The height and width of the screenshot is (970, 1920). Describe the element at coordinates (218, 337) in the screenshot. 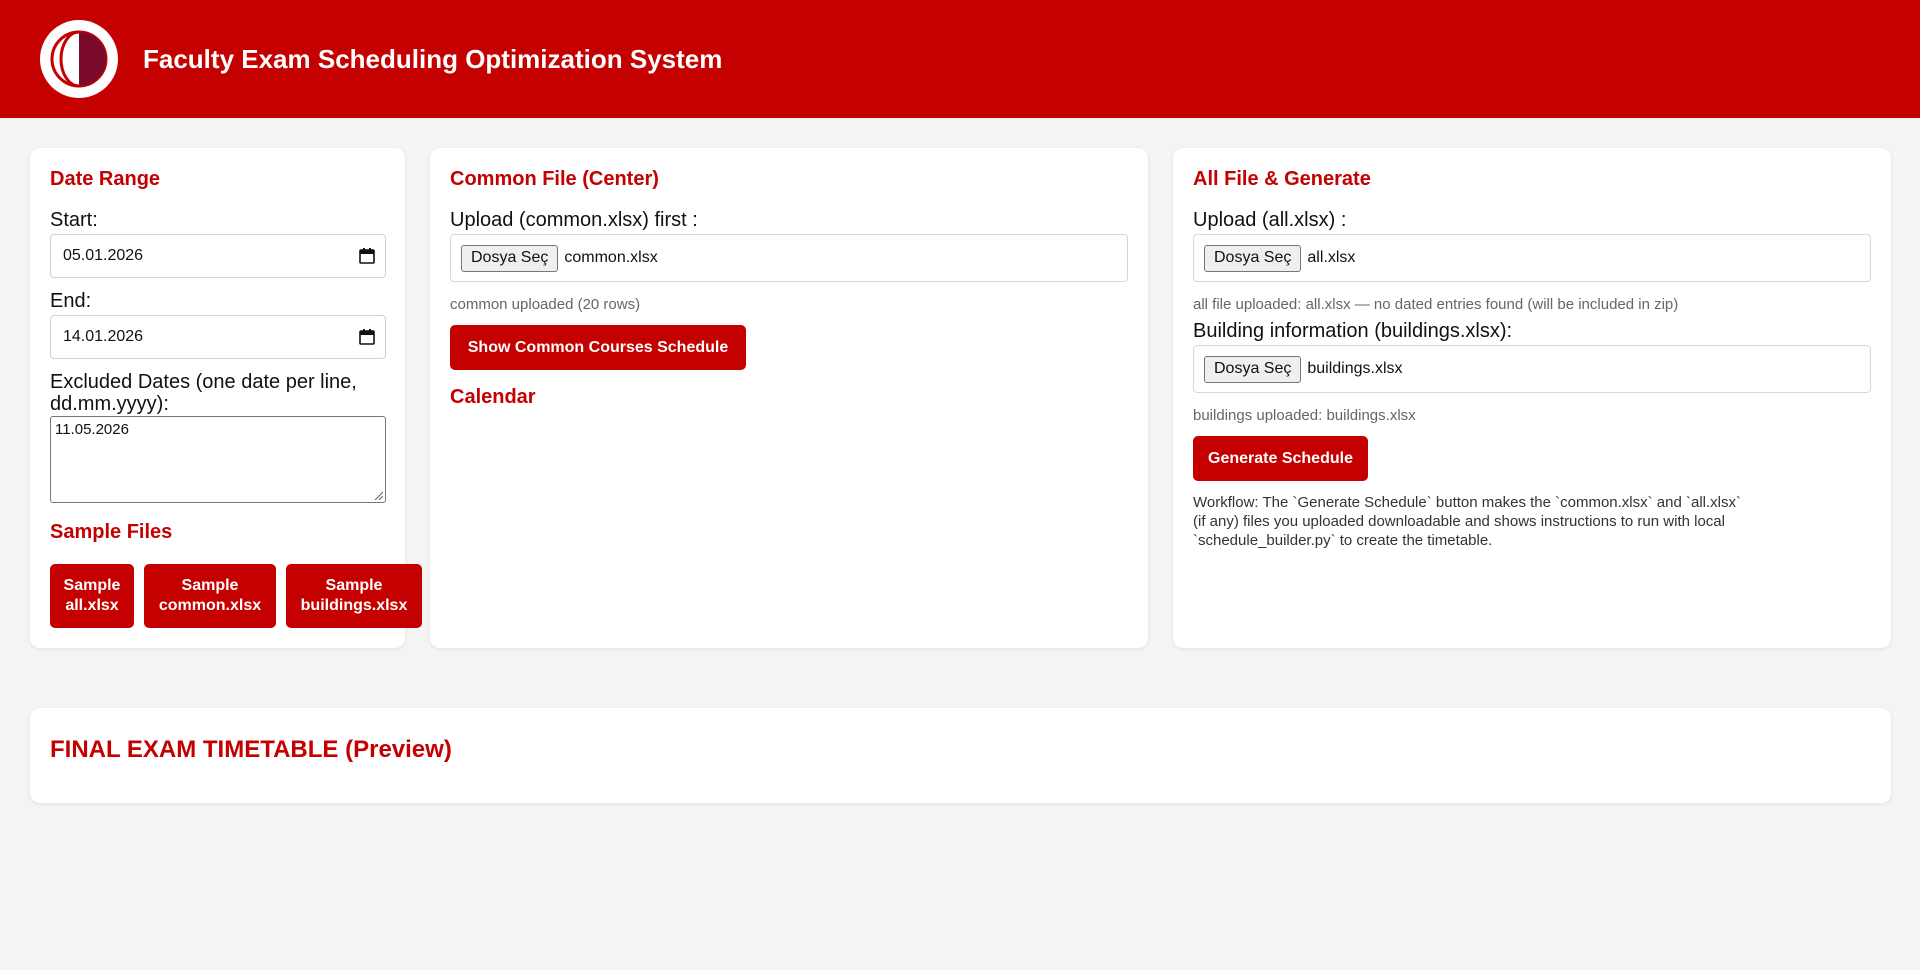

I see `end-date-input: 14.01.2026` at that location.